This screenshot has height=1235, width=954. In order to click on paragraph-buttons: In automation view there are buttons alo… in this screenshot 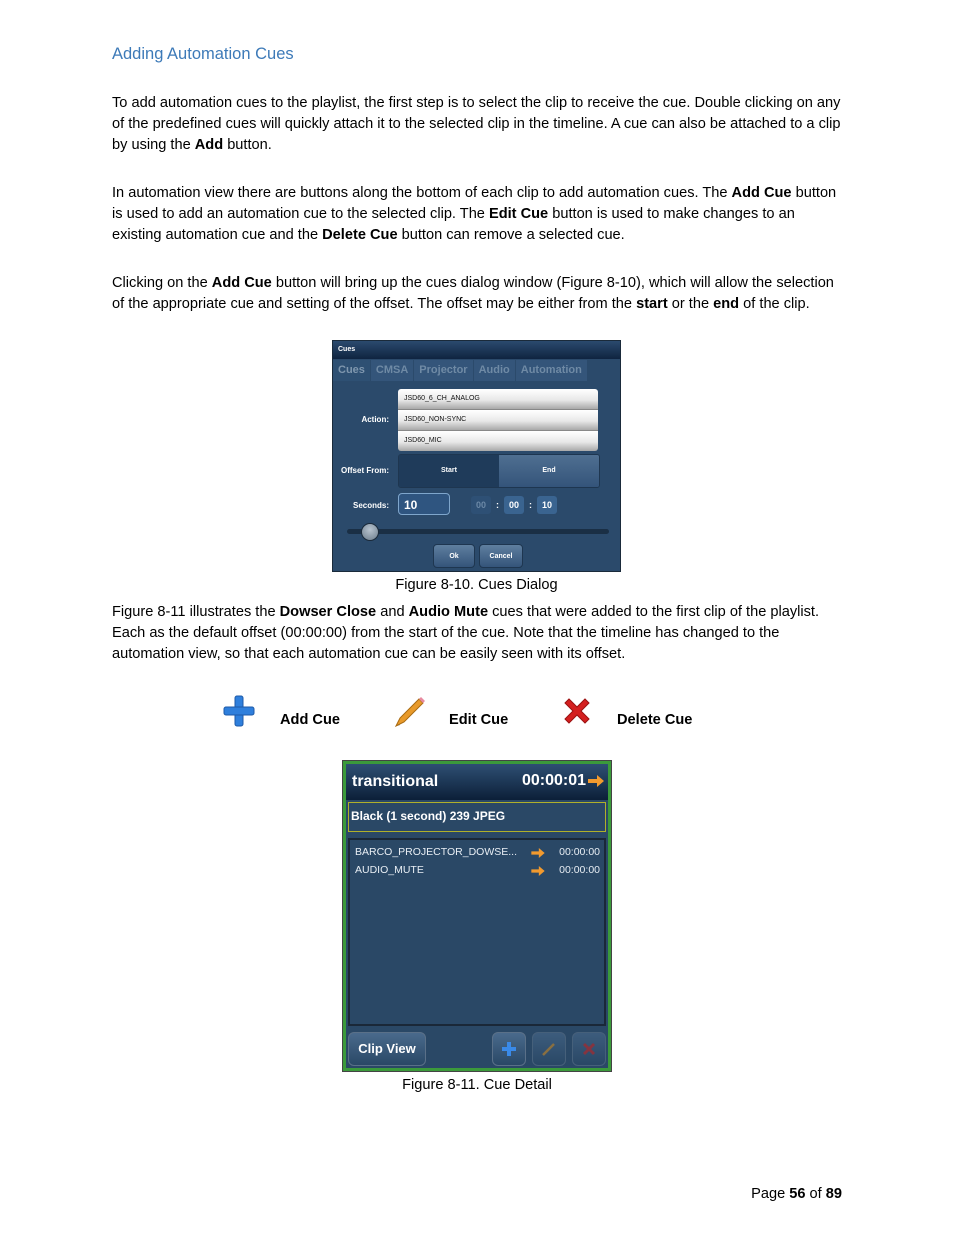, I will do `click(474, 214)`.